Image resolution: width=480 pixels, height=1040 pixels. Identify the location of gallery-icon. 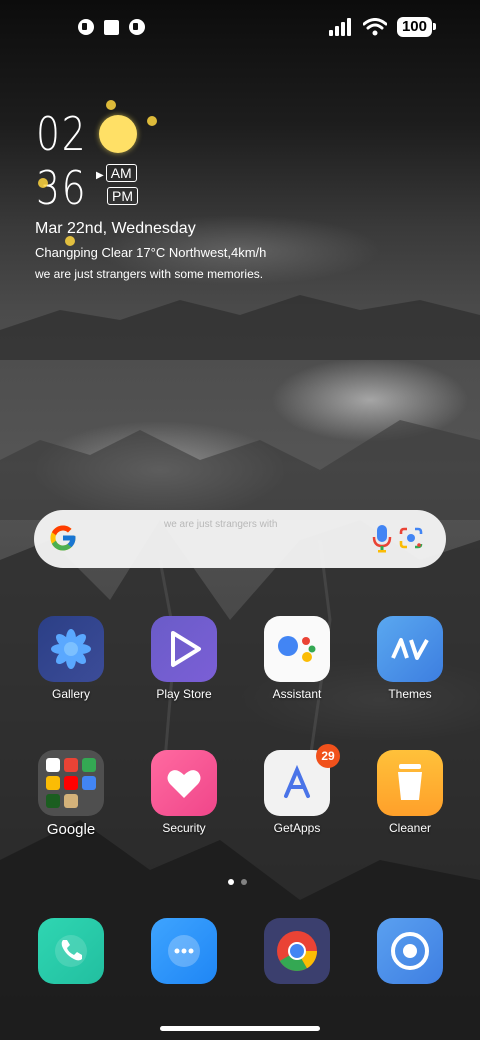
(71, 649).